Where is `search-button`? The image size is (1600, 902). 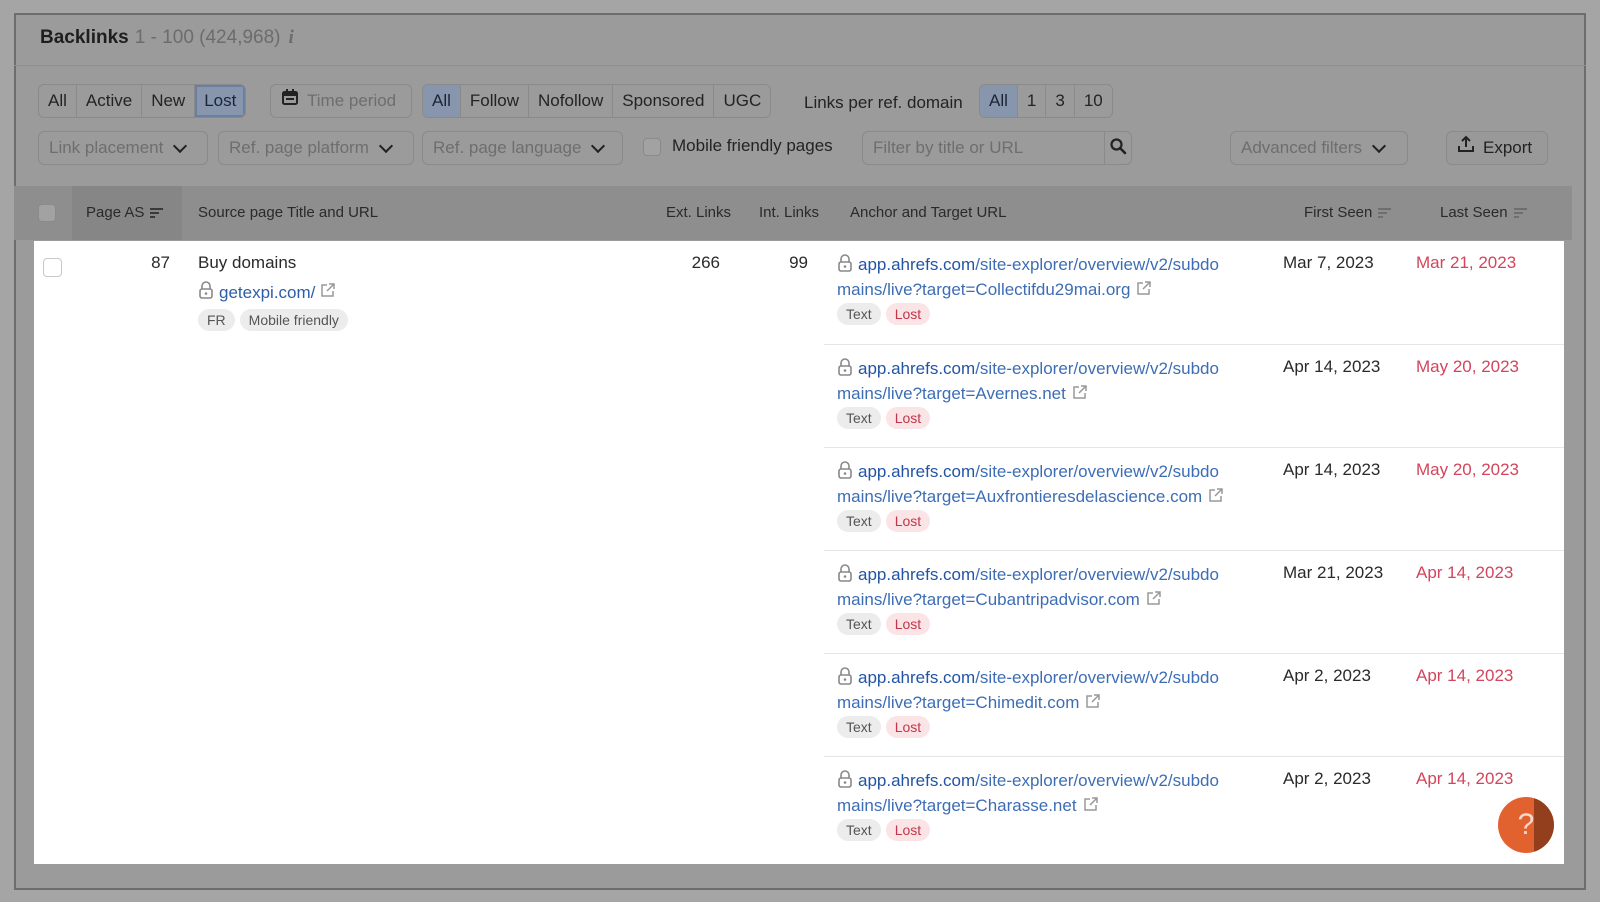 search-button is located at coordinates (1117, 148).